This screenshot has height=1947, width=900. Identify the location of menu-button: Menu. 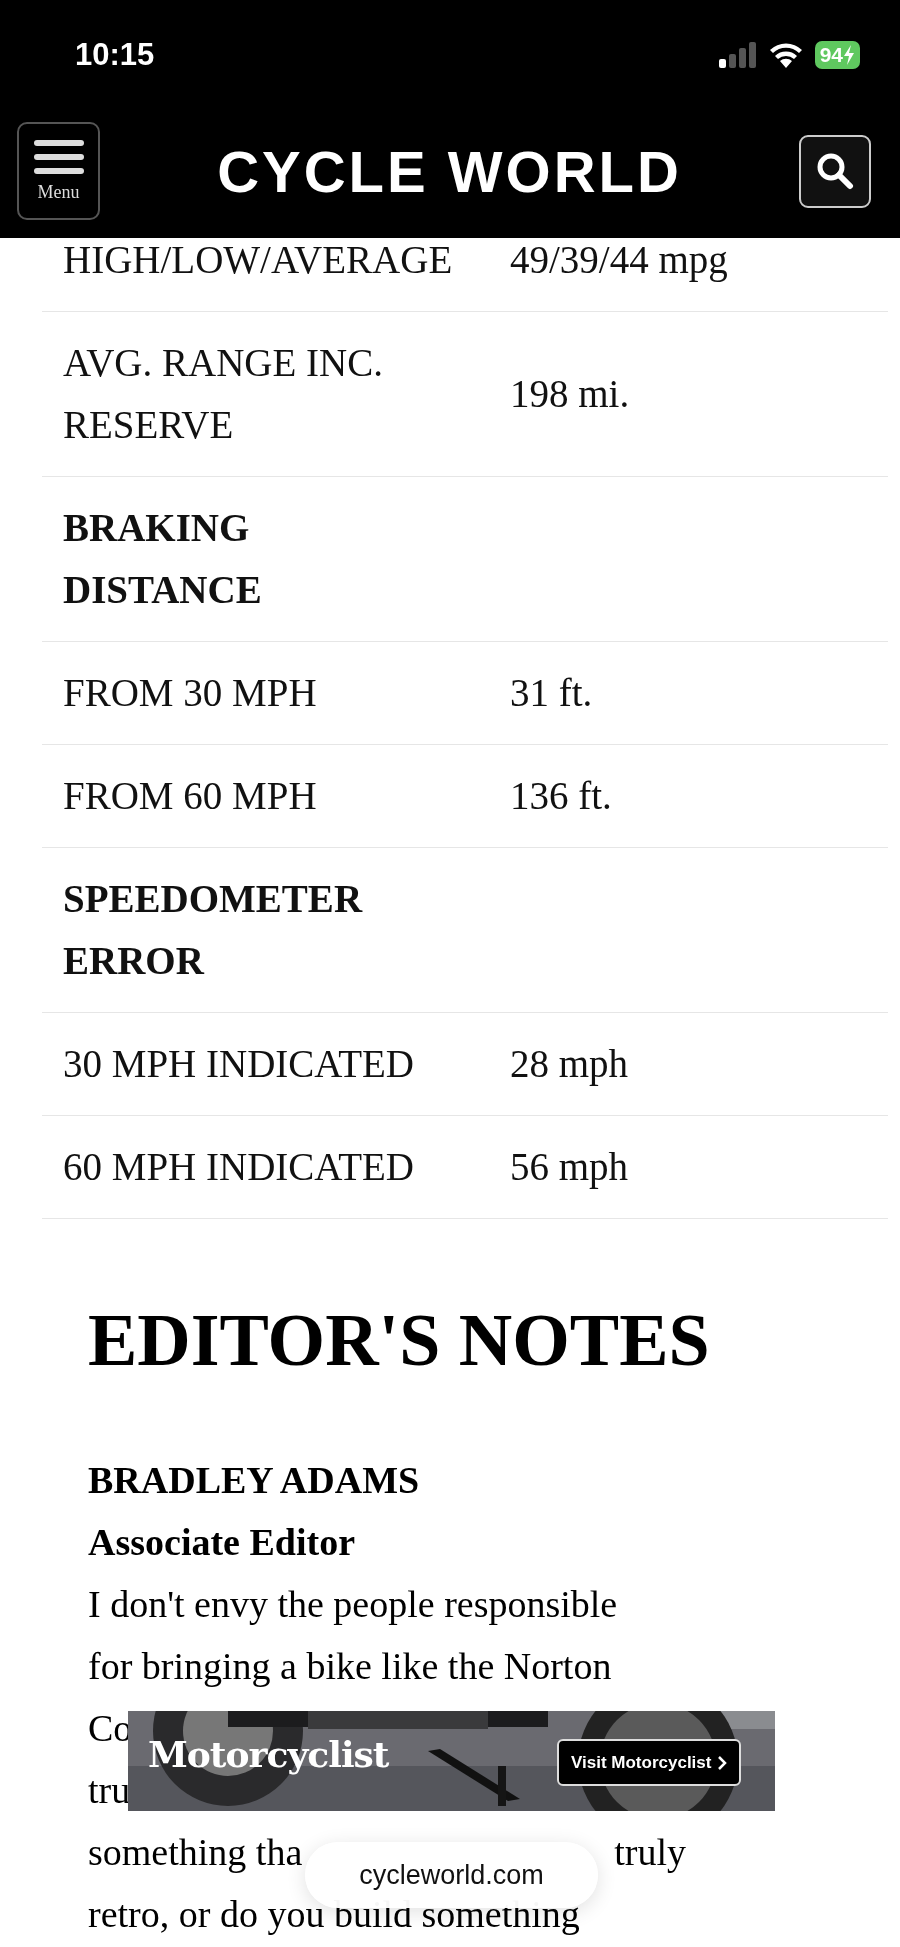
(58, 171).